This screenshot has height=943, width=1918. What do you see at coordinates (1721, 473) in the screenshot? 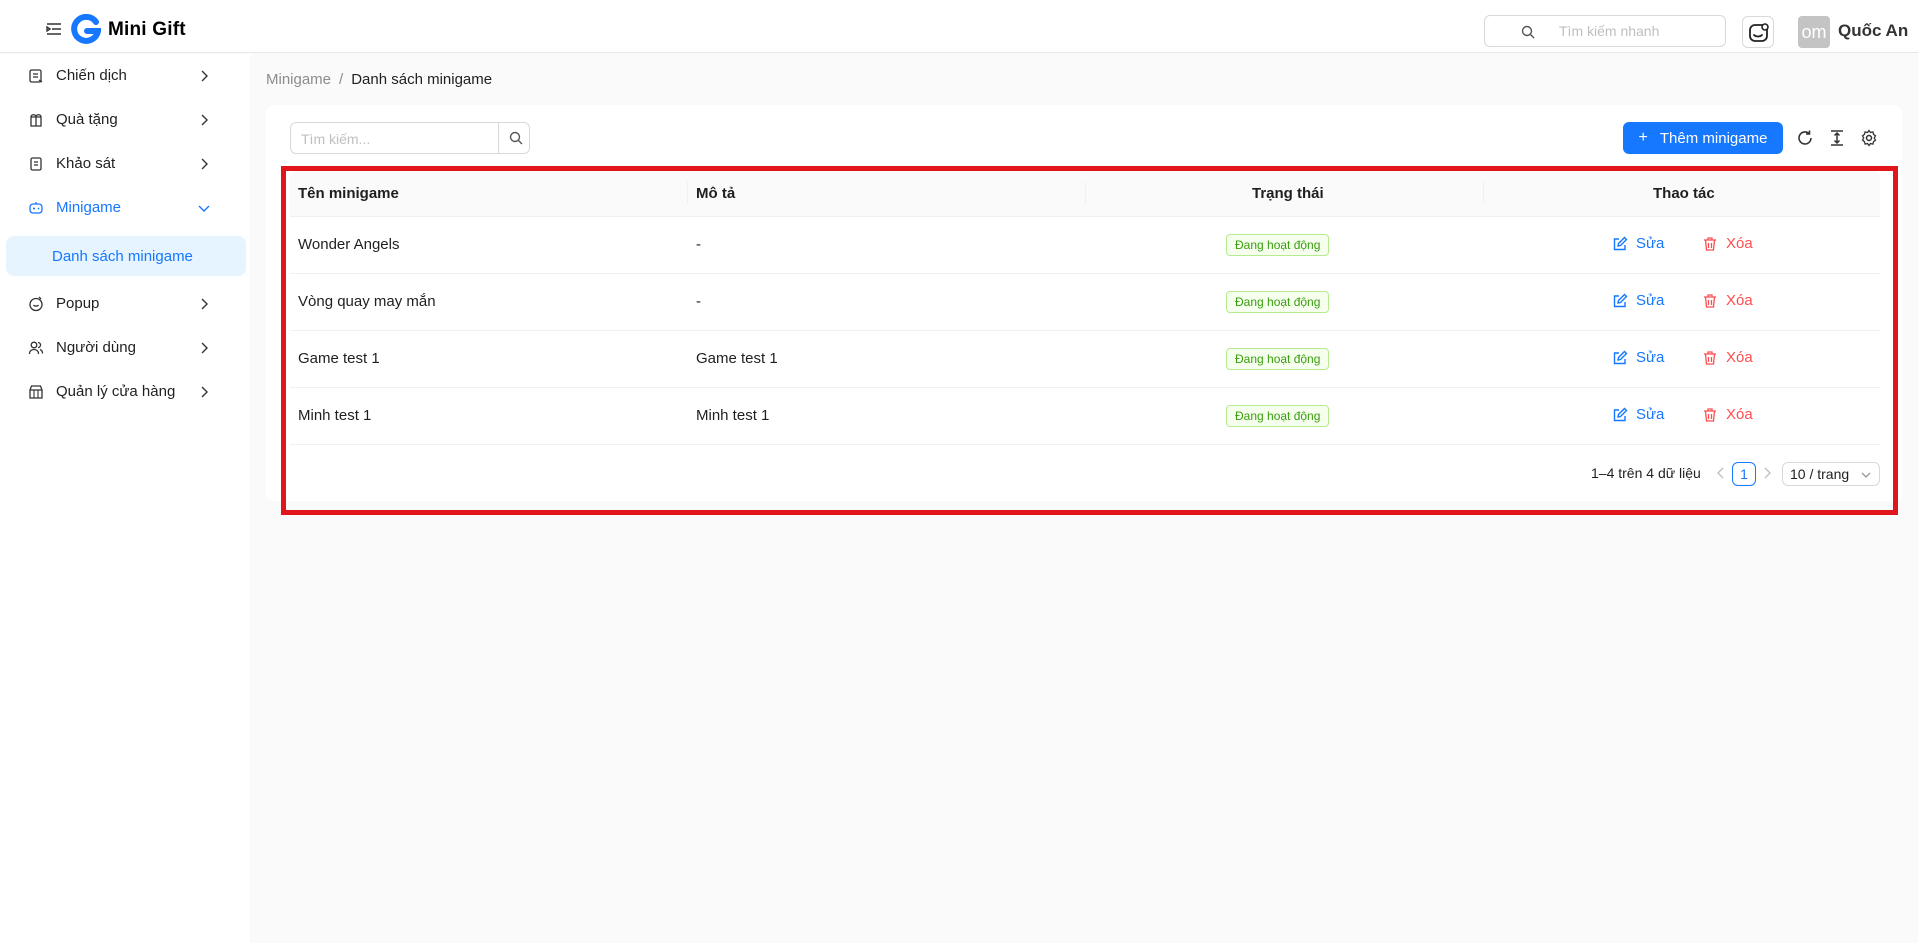
I see `chevron-left-icon` at bounding box center [1721, 473].